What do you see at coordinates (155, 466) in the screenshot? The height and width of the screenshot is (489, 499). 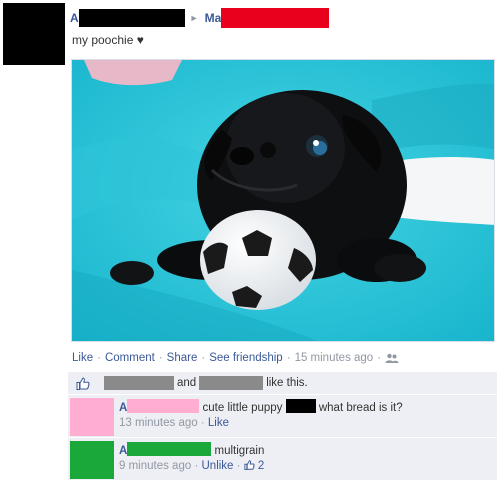 I see `comment-timestamp: 9 minutes ago` at bounding box center [155, 466].